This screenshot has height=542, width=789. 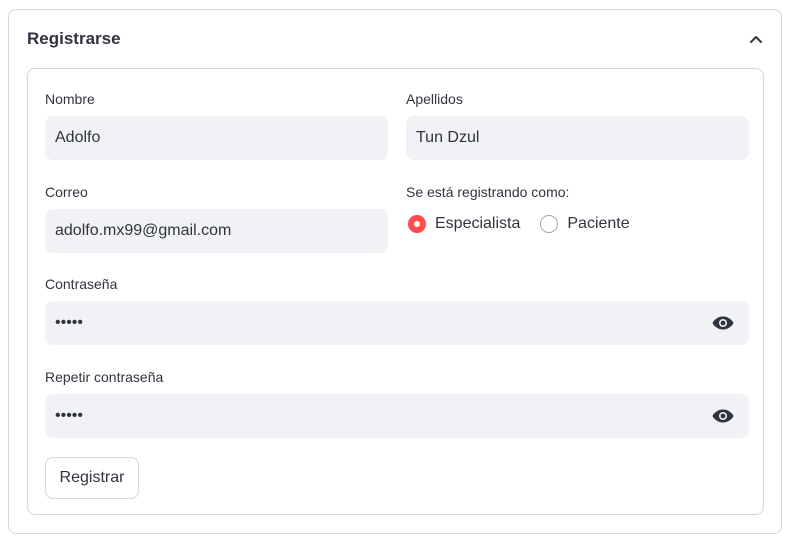 I want to click on nombre-value: Adolfo, so click(x=78, y=137).